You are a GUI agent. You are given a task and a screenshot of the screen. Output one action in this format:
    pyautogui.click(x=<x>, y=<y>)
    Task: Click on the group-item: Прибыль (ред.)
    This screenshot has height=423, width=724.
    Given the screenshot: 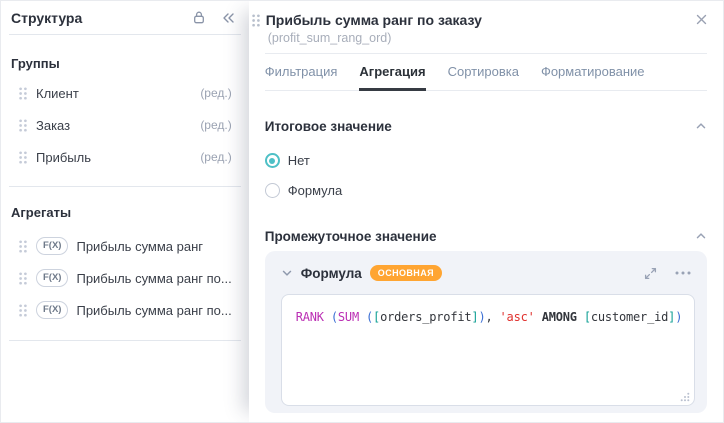 What is the action you would take?
    pyautogui.click(x=125, y=157)
    